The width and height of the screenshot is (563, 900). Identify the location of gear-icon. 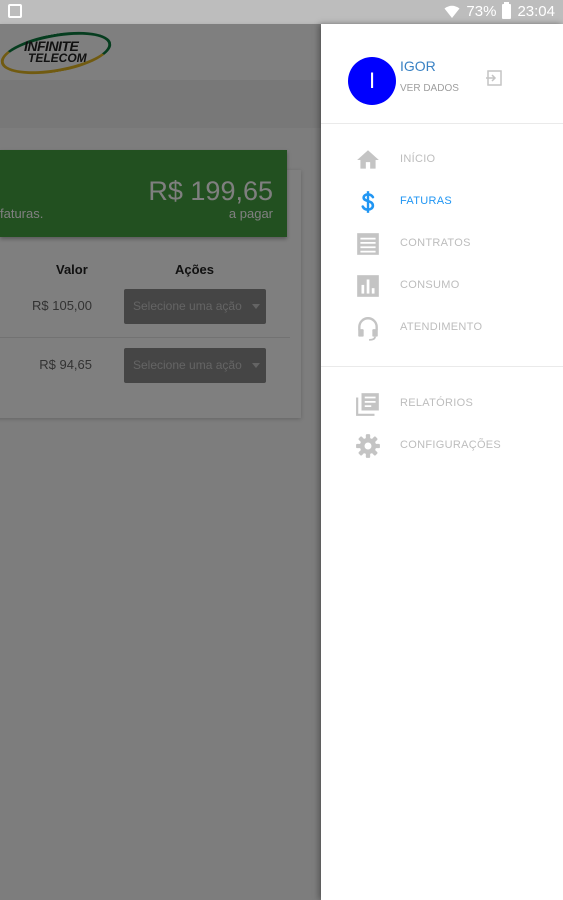
(368, 446).